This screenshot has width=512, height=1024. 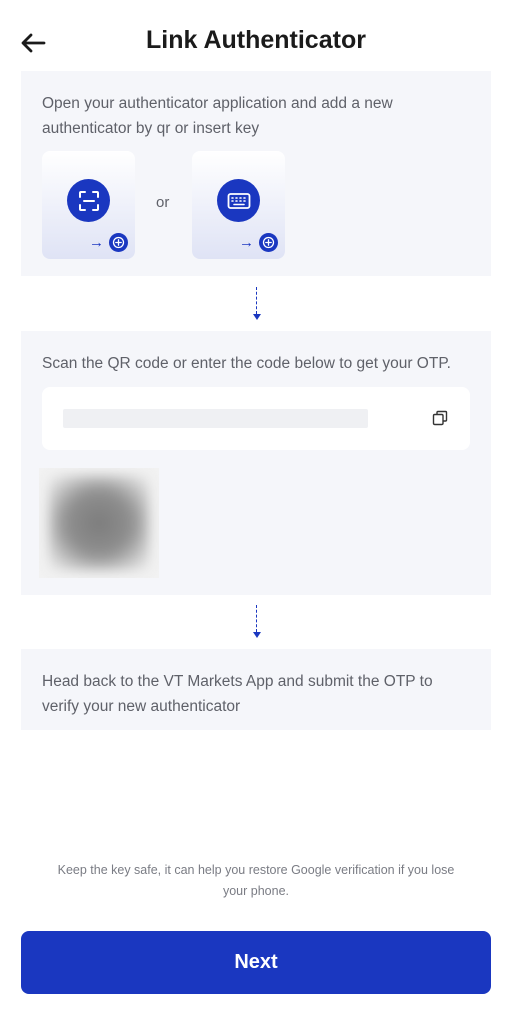 I want to click on next-button: Next, so click(x=256, y=962).